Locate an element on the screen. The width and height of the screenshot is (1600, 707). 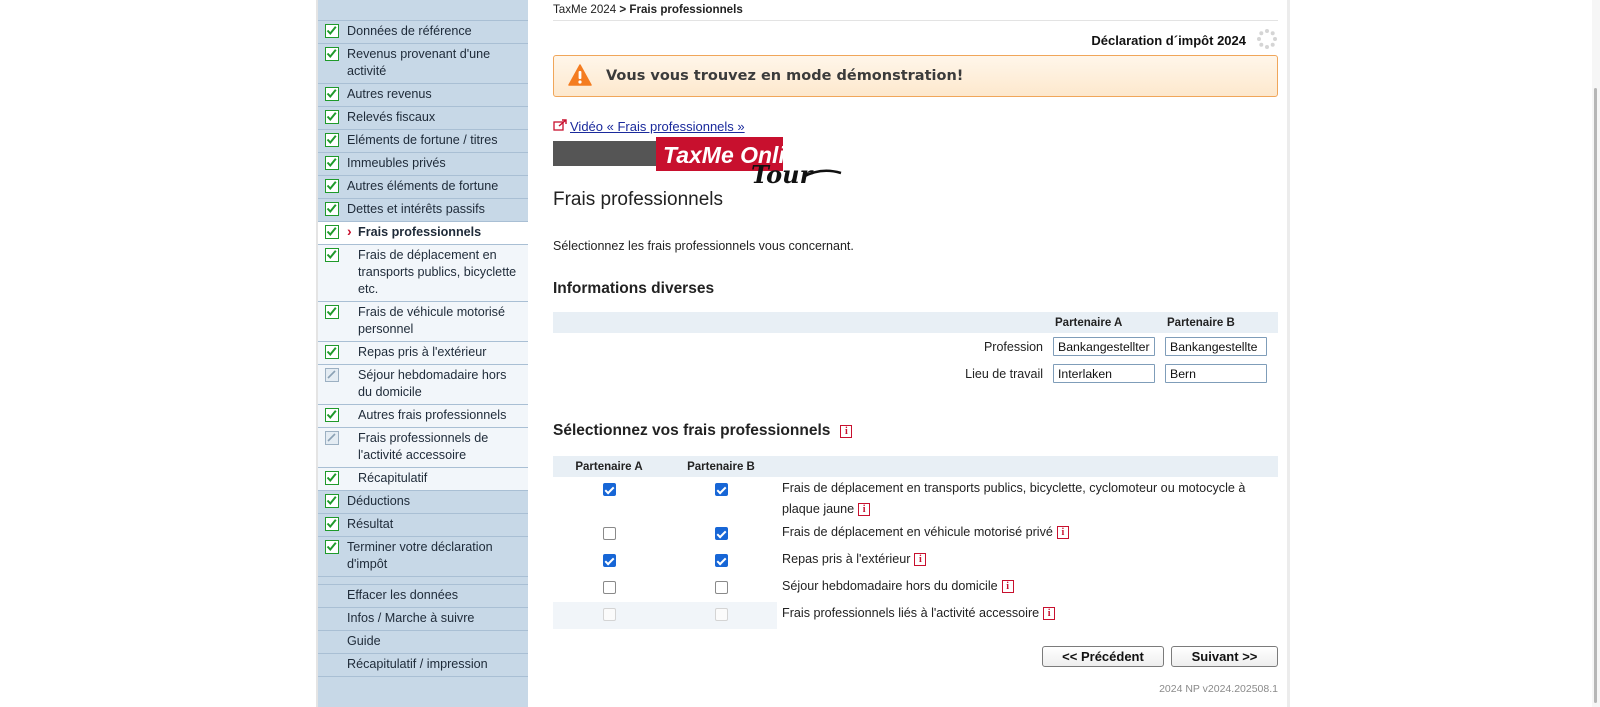
sidebar-item: Résultat is located at coordinates (423, 525).